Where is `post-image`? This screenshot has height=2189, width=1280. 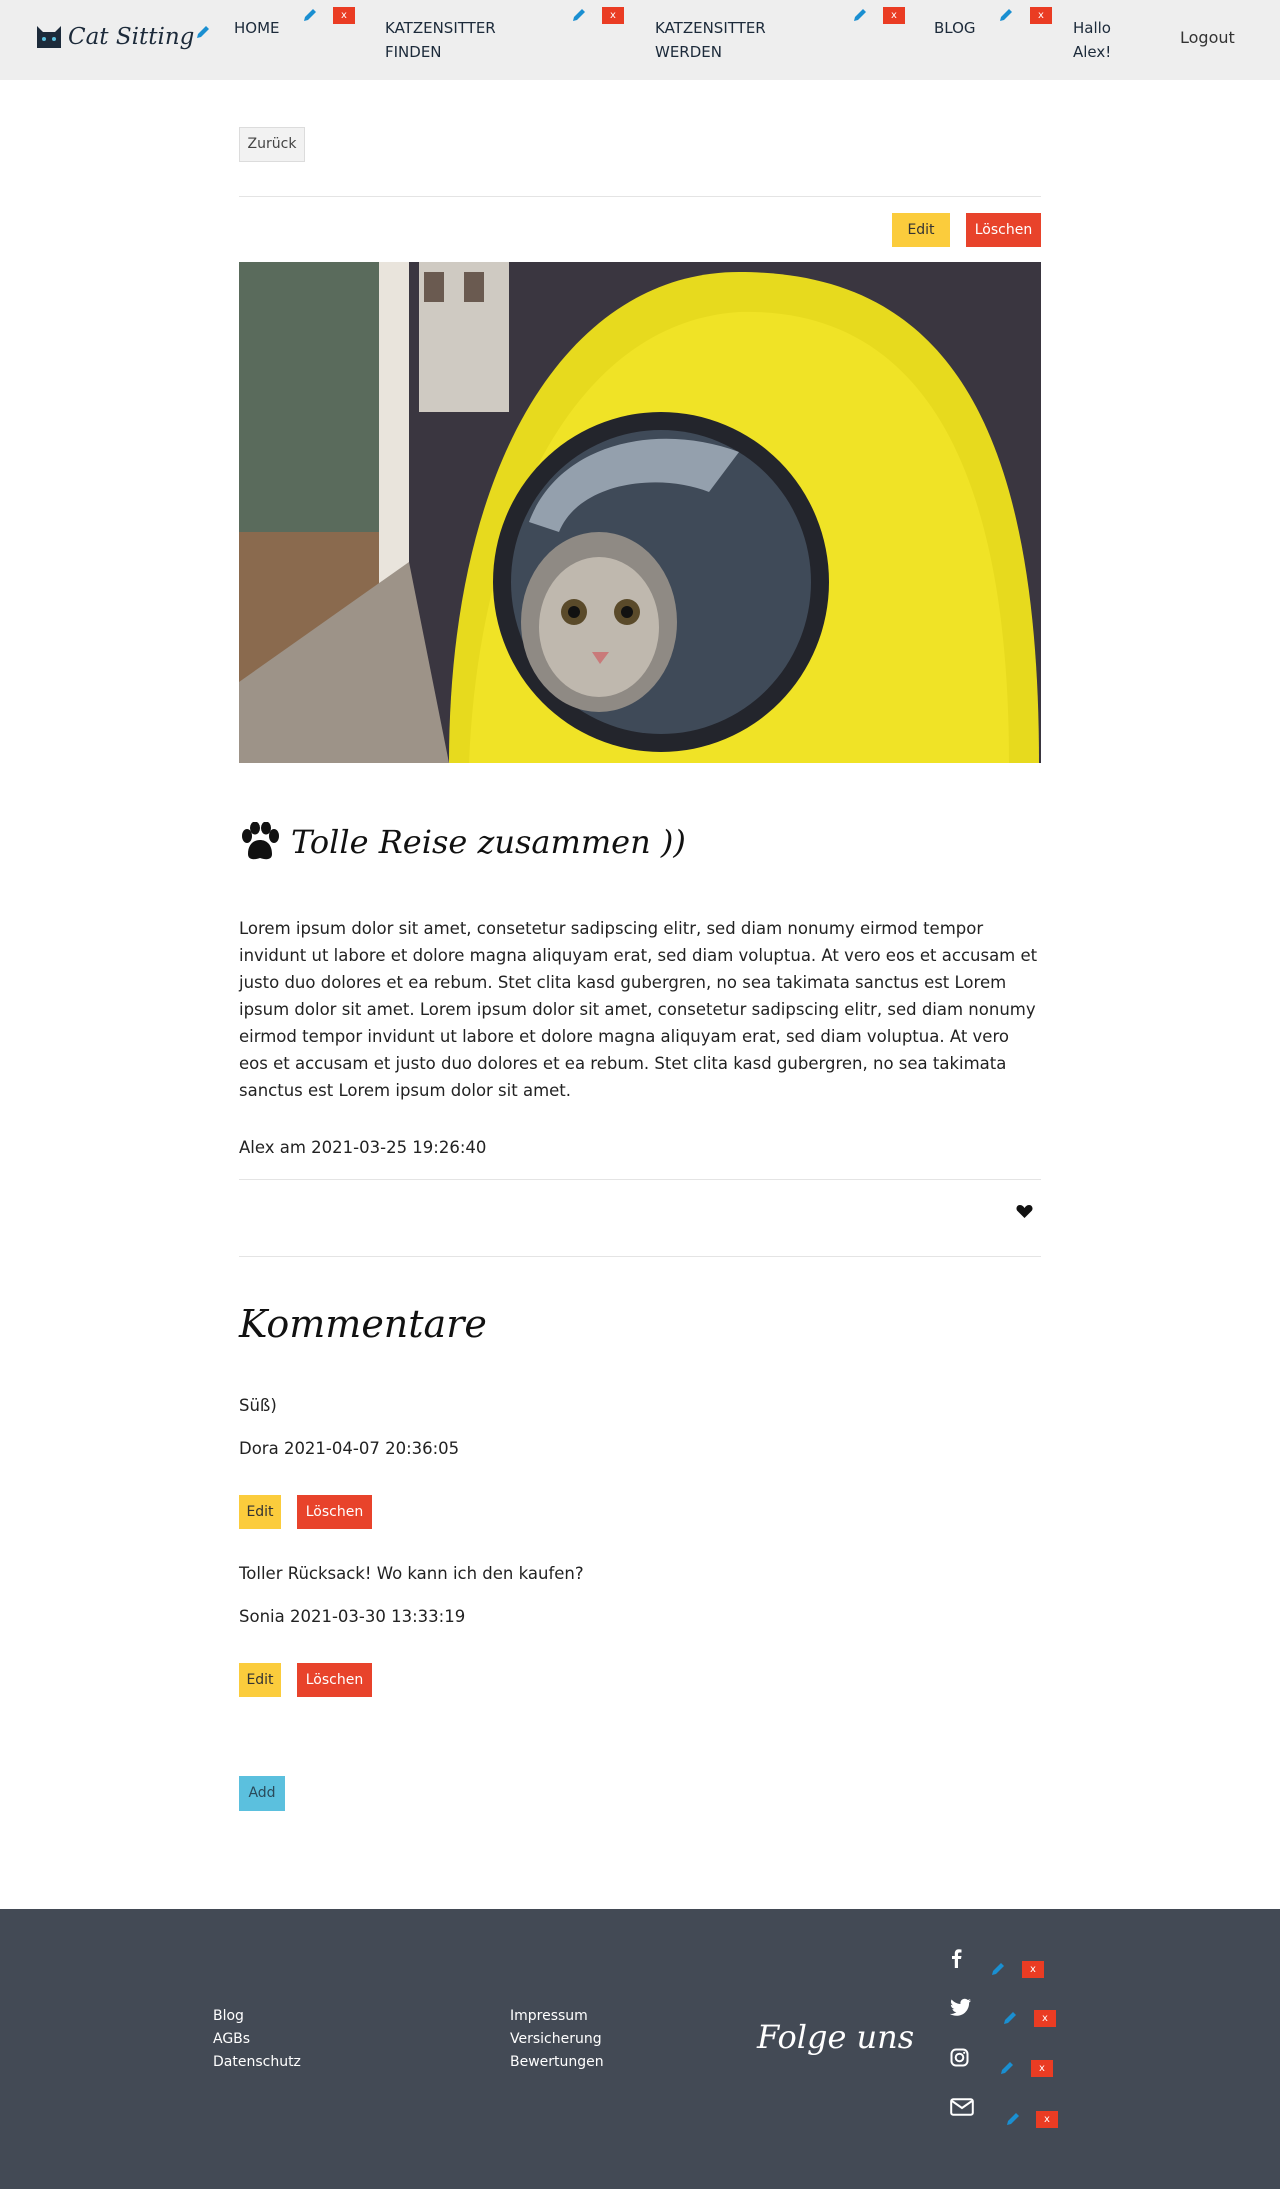 post-image is located at coordinates (640, 512).